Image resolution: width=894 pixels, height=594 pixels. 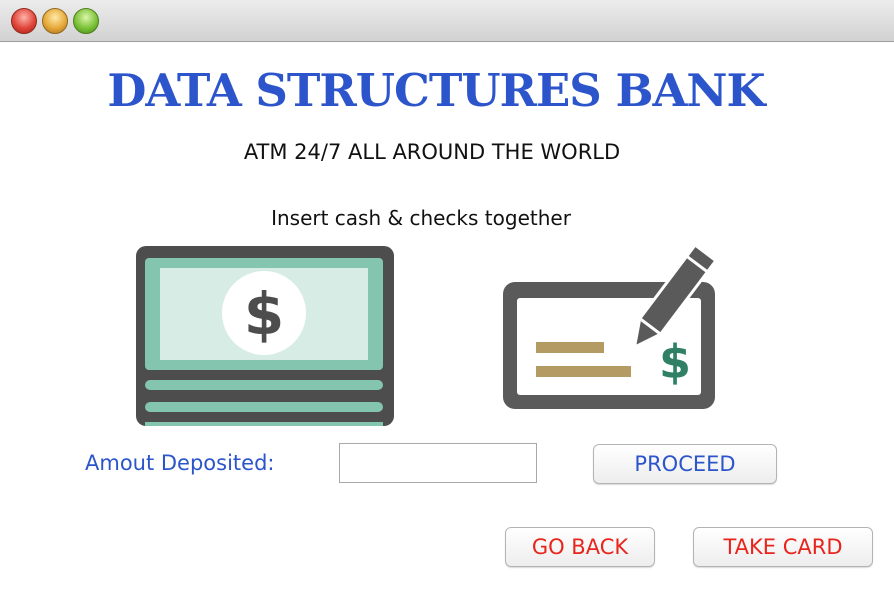 I want to click on cash-stack-icon: $, so click(x=265, y=336).